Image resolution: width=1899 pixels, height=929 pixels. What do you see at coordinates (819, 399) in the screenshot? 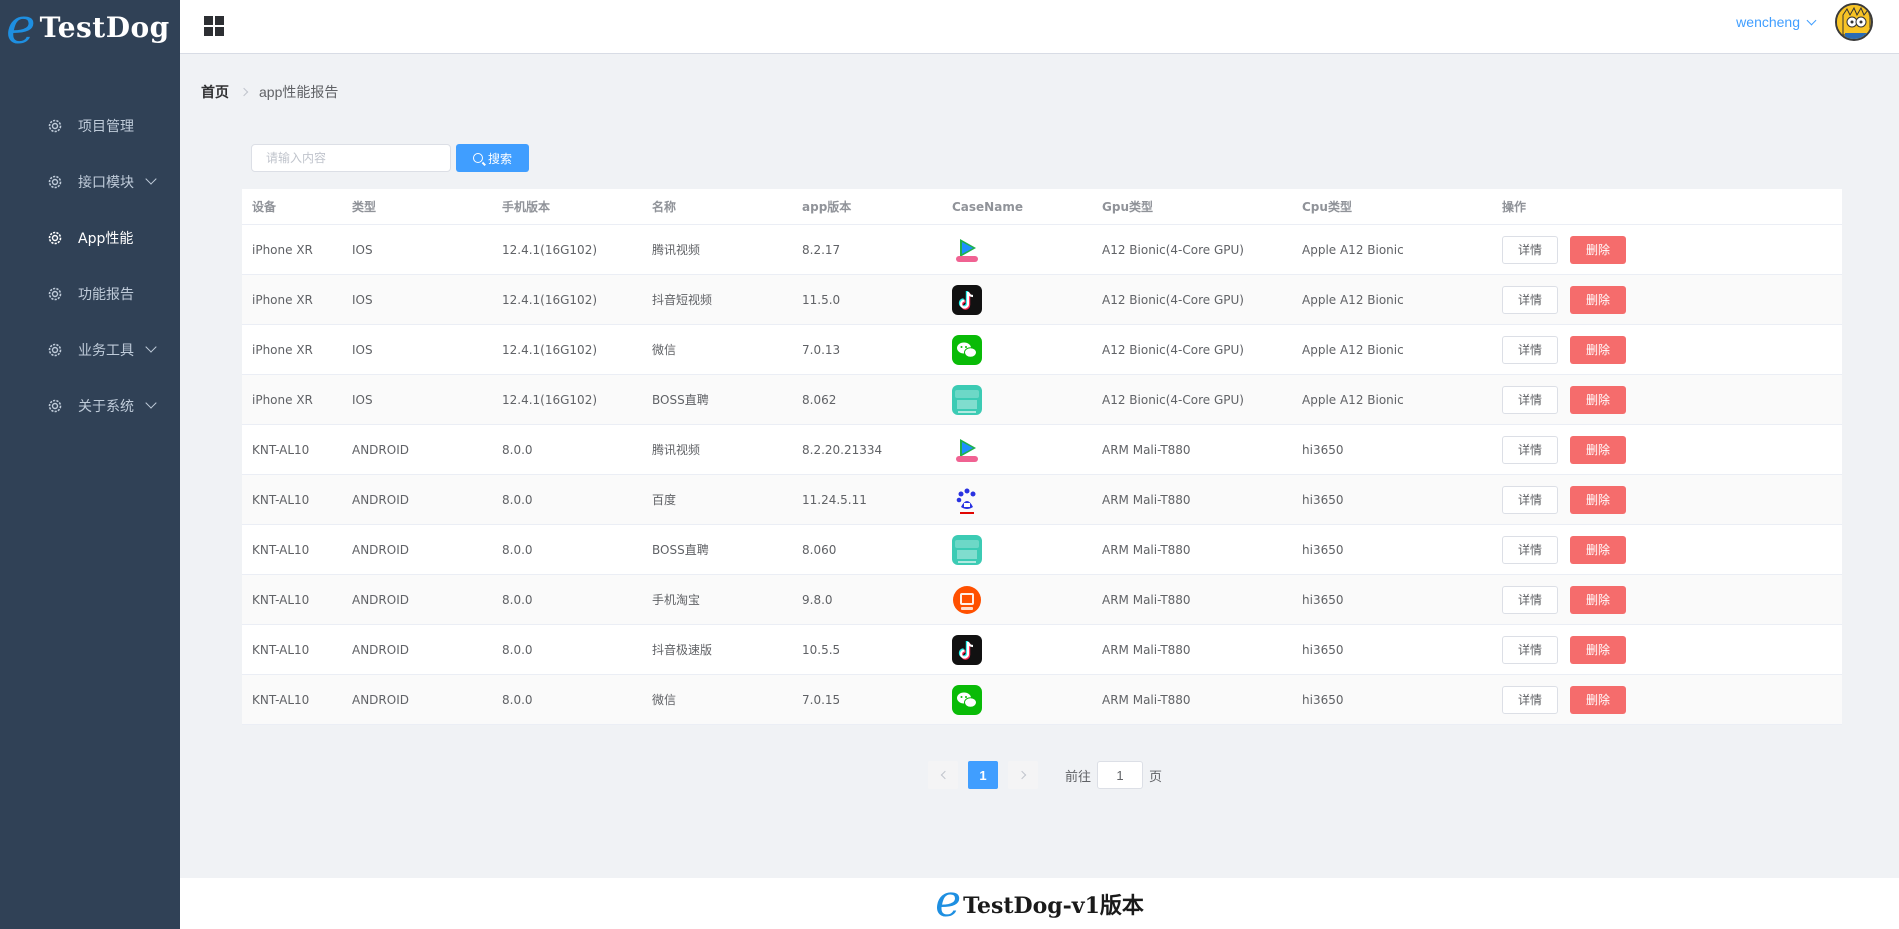
I see `app-version-cell: 8.062` at bounding box center [819, 399].